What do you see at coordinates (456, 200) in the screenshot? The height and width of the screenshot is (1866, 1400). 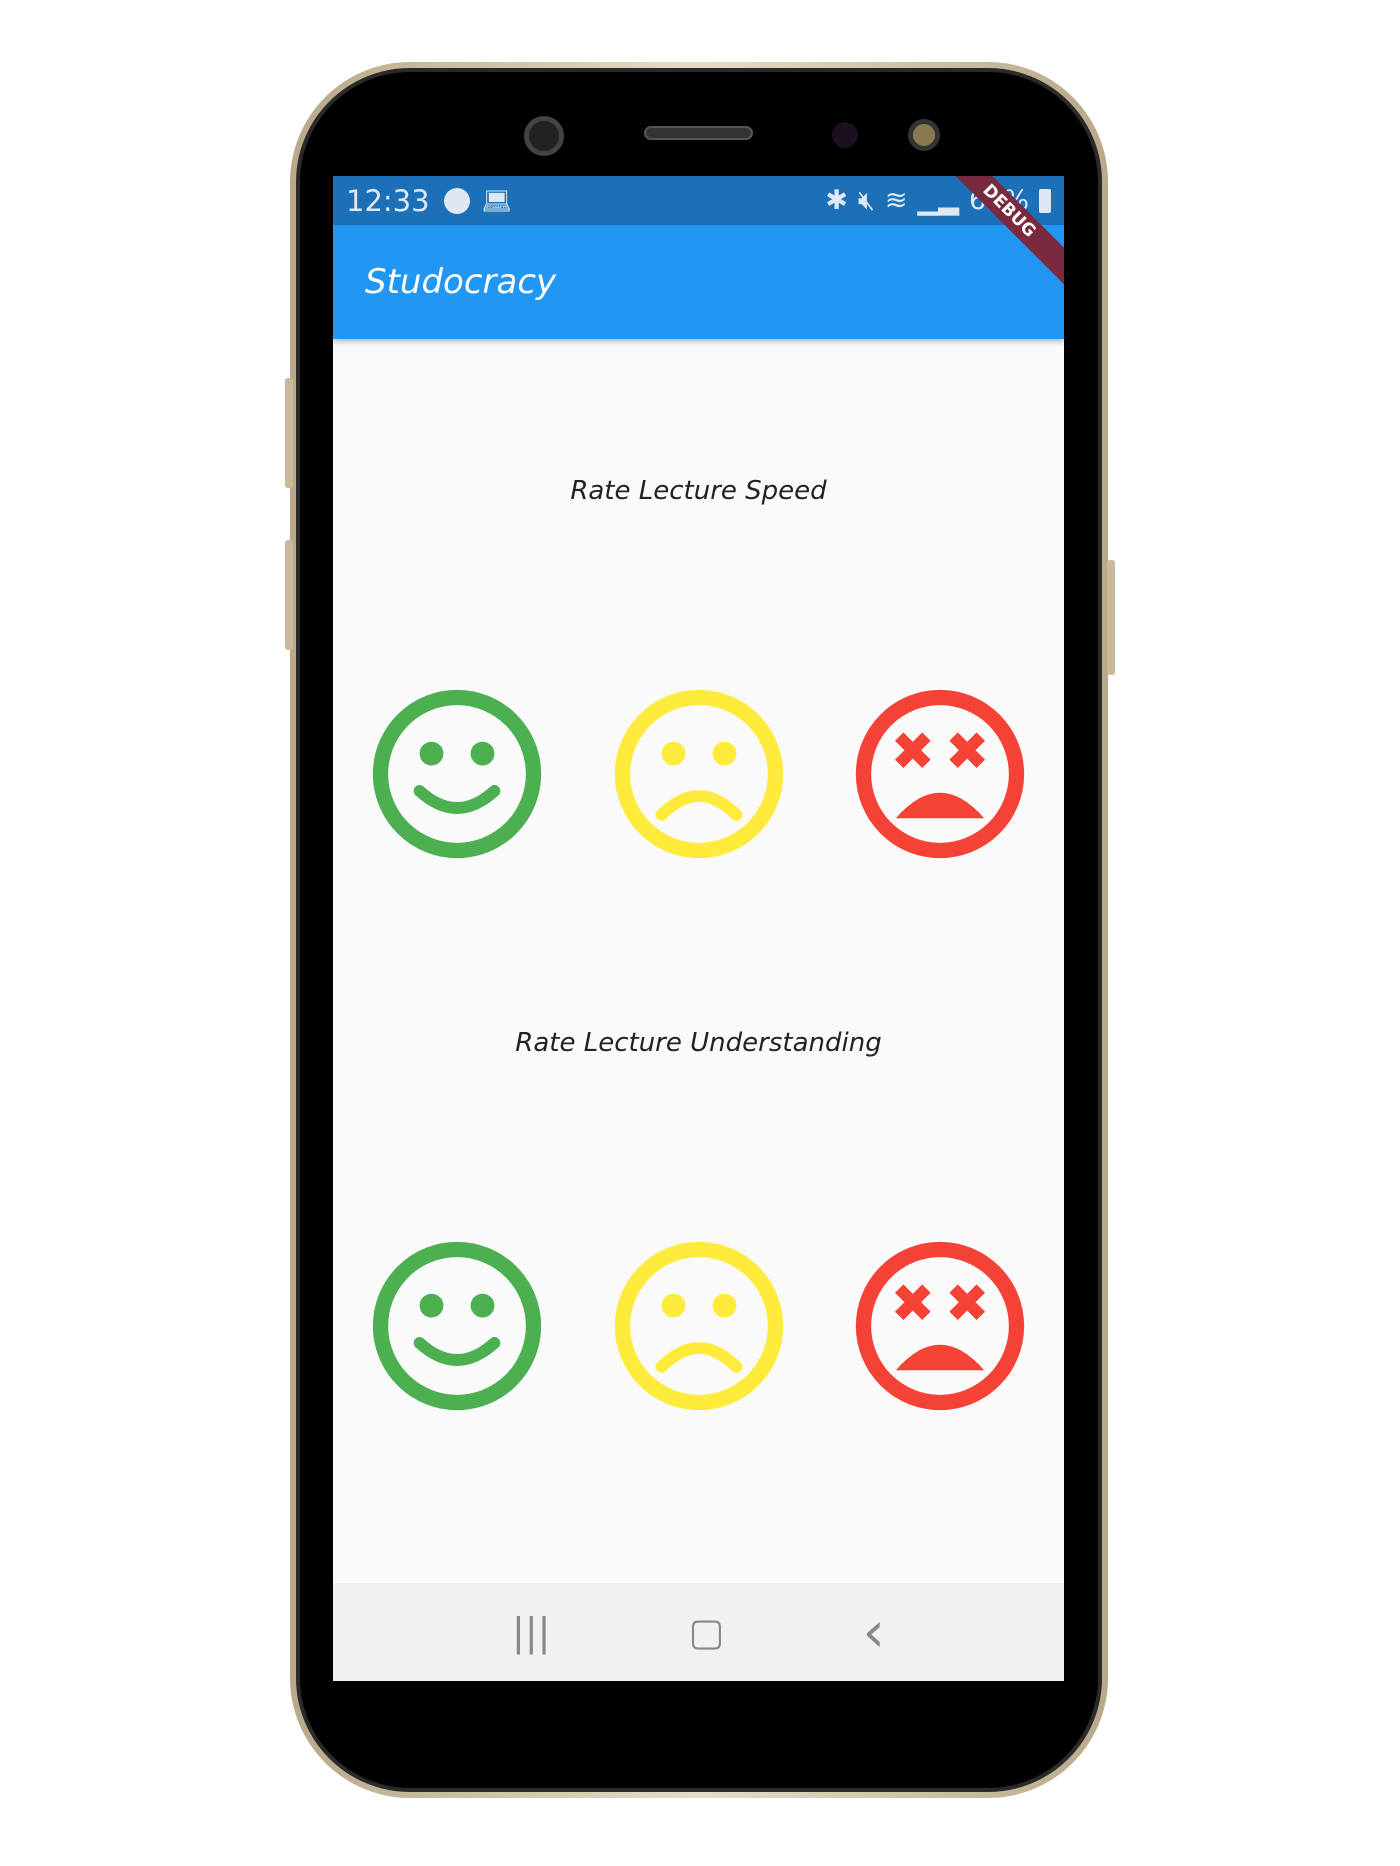 I see `spotify-icon` at bounding box center [456, 200].